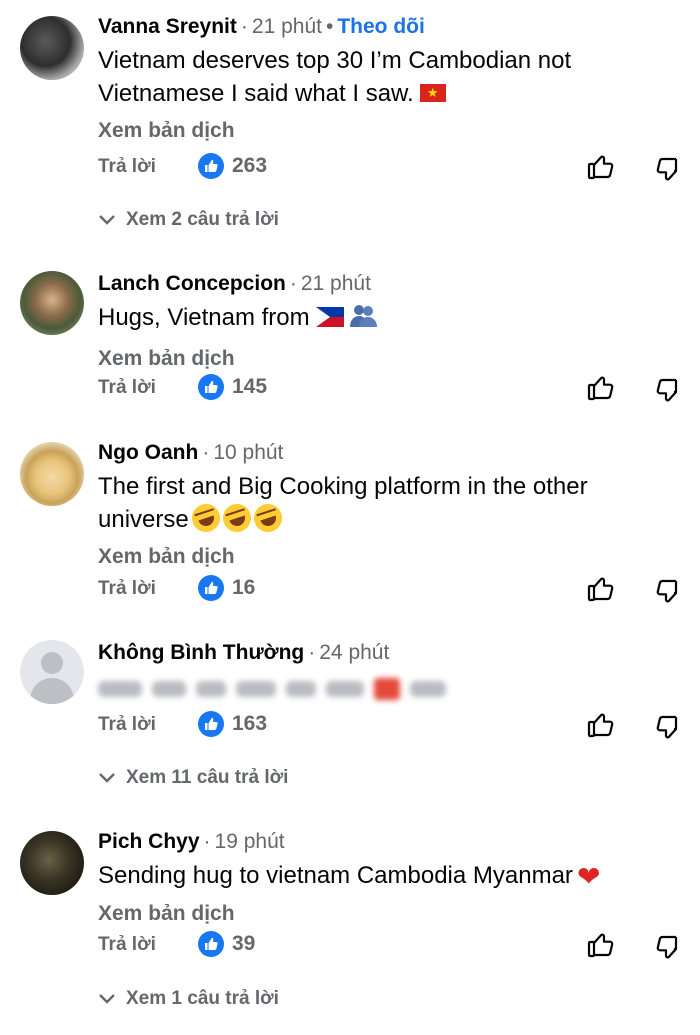 The height and width of the screenshot is (1035, 700). I want to click on comment-header: Ngo Oanh · 10 phút, so click(389, 453).